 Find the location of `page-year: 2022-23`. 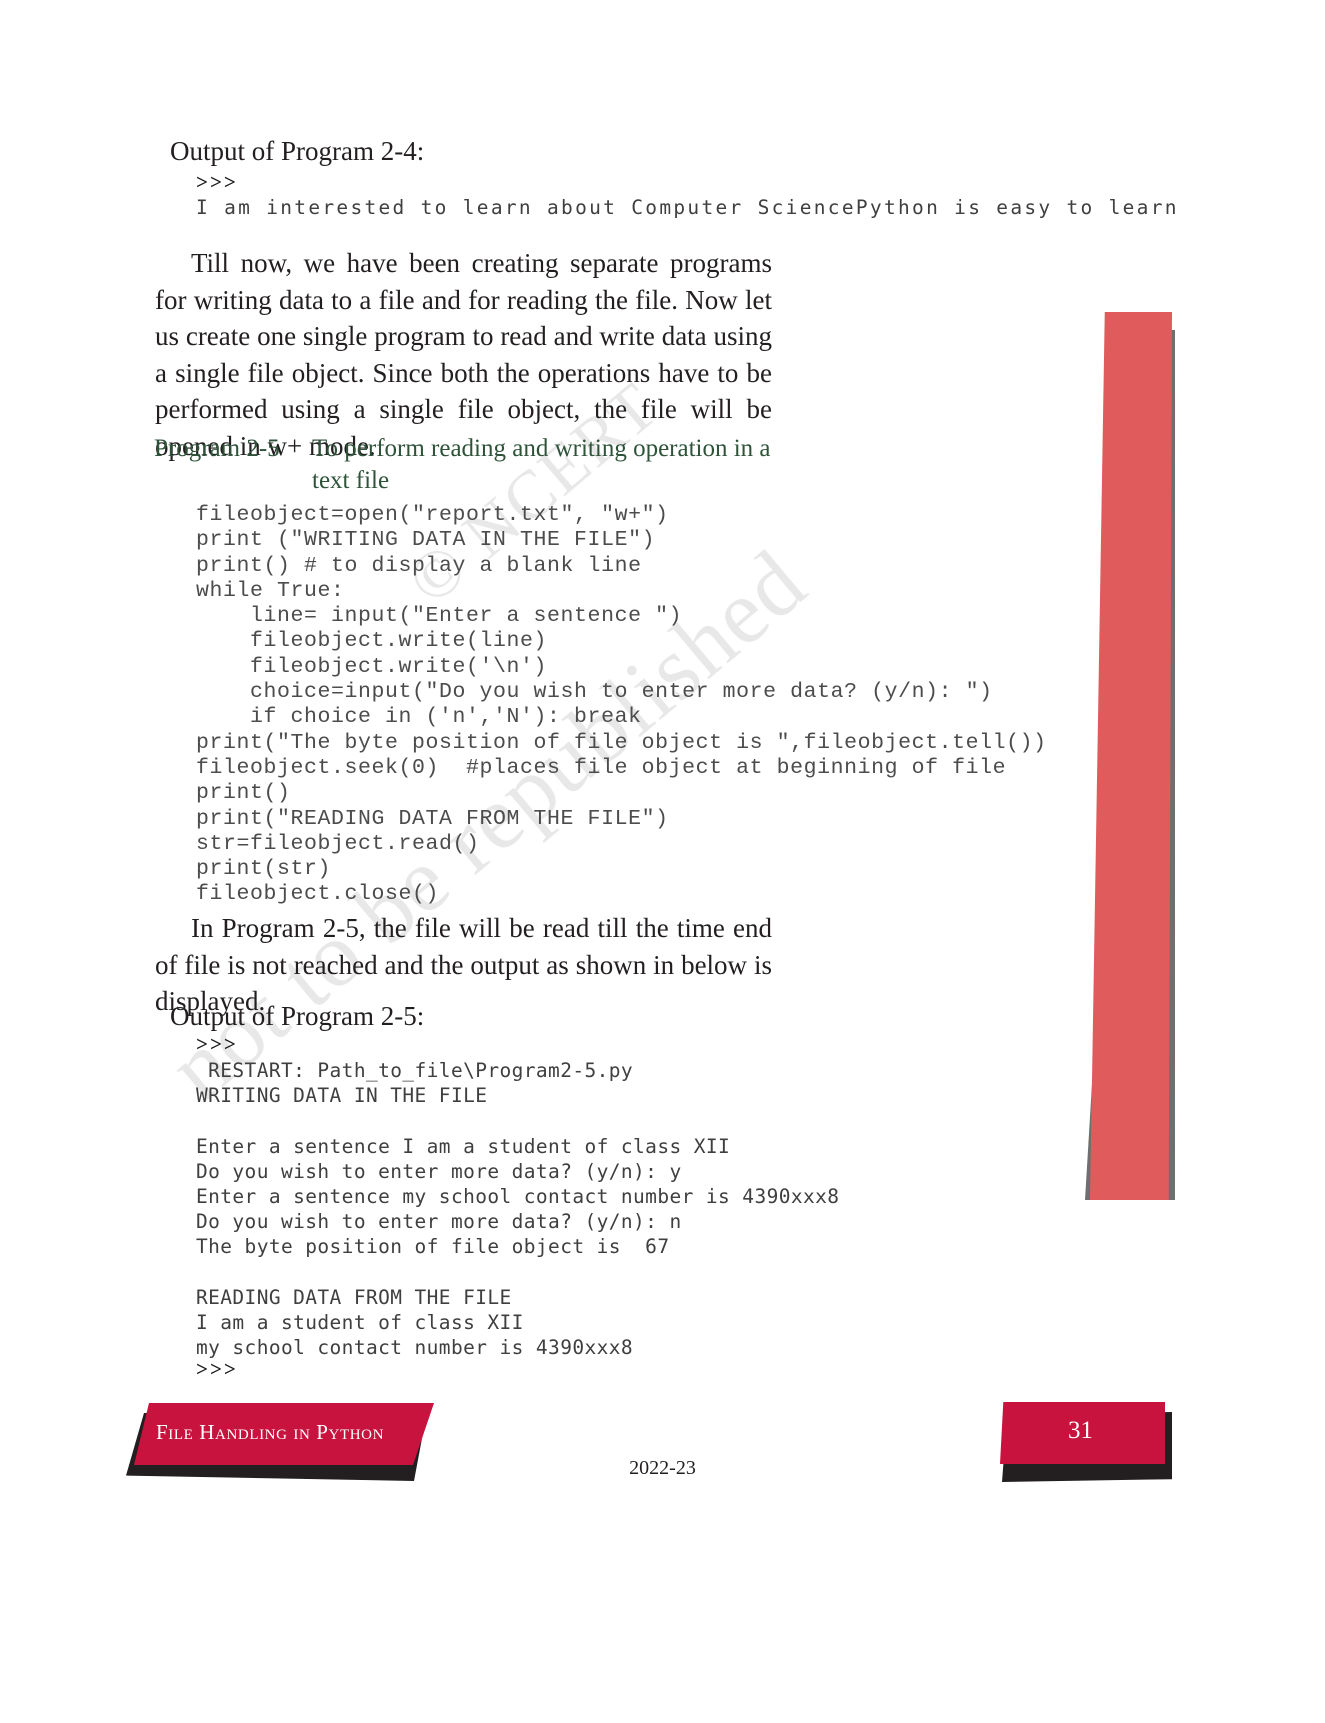

page-year: 2022-23 is located at coordinates (662, 1468).